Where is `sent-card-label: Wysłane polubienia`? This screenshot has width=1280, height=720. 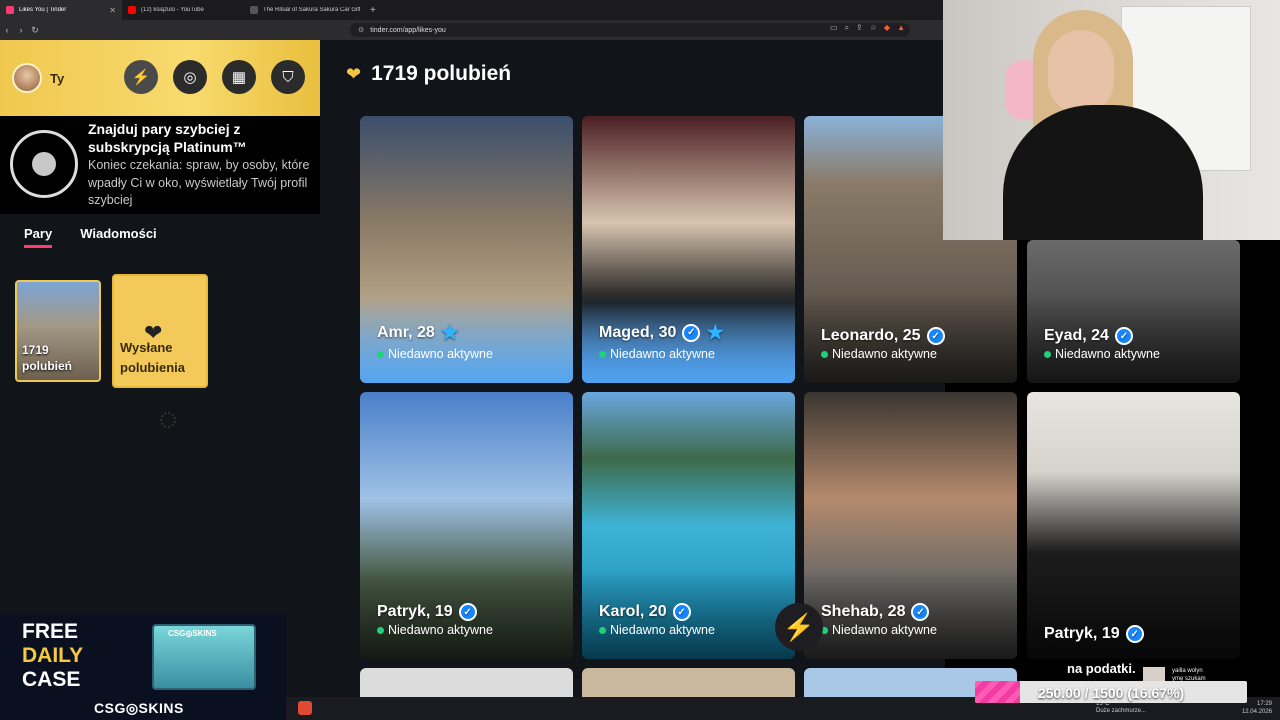 sent-card-label: Wysłane polubienia is located at coordinates (152, 358).